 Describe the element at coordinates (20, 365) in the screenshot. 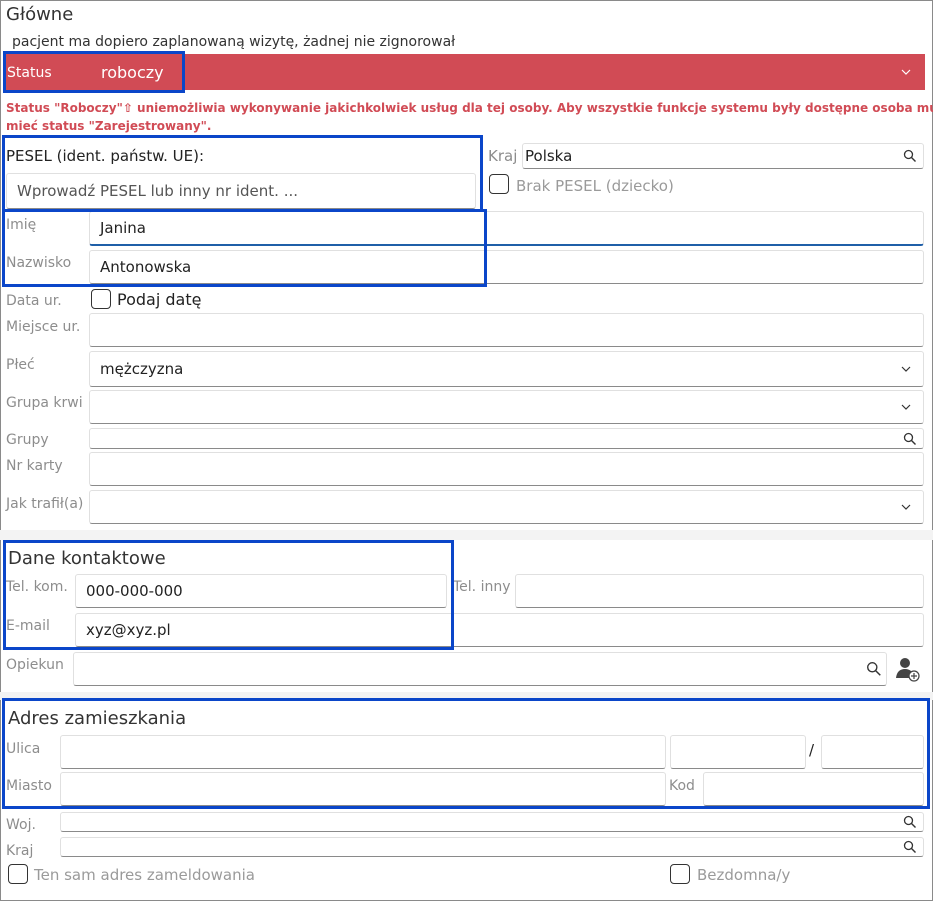

I see `sex-label: Płeć` at that location.